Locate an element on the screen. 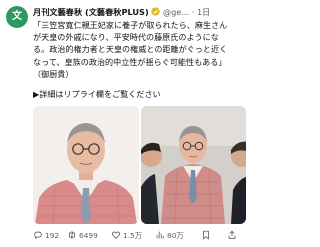  retweet-button: 6499 is located at coordinates (82, 235).